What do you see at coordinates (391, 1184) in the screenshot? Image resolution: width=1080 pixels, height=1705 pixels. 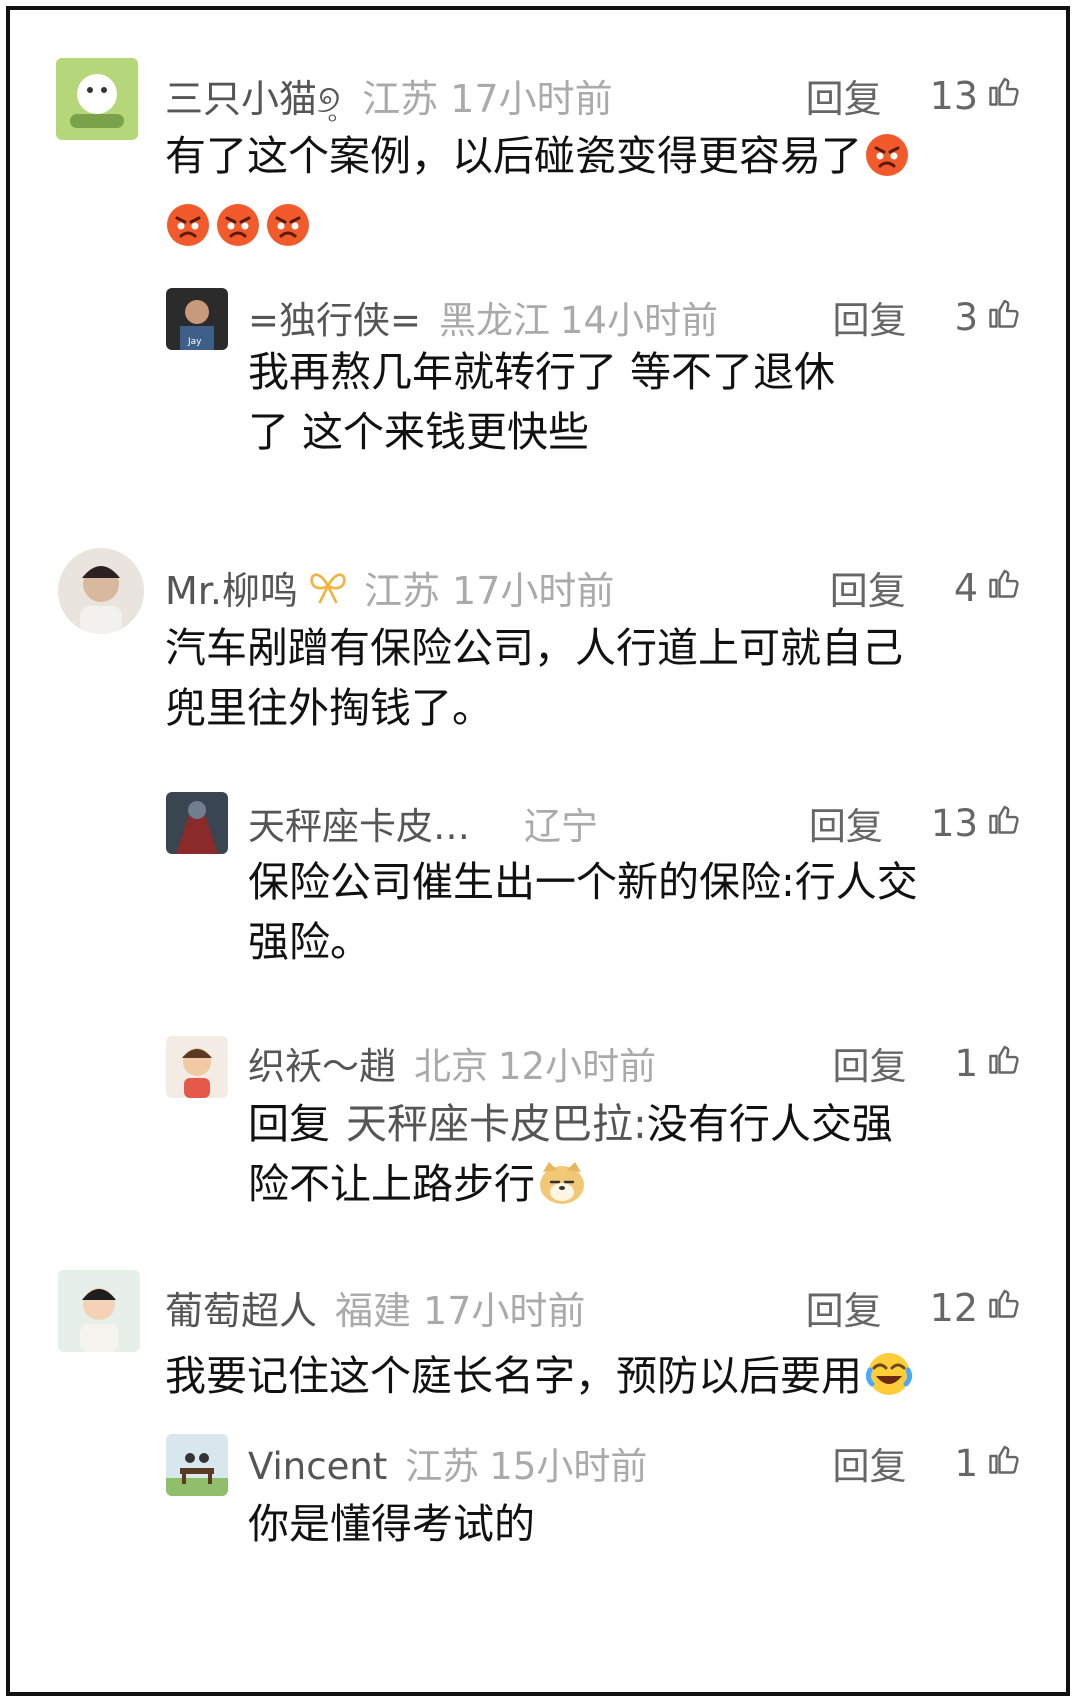 I see `text-line-content: 险不让上路步行` at bounding box center [391, 1184].